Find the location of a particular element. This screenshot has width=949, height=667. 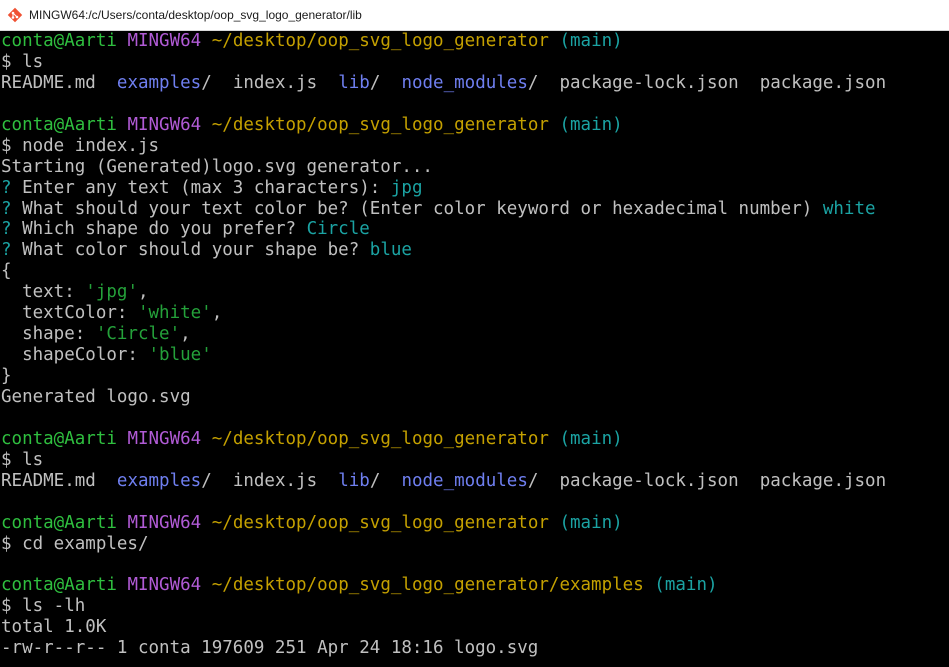

command-line: $ node index.js is located at coordinates (80, 145).